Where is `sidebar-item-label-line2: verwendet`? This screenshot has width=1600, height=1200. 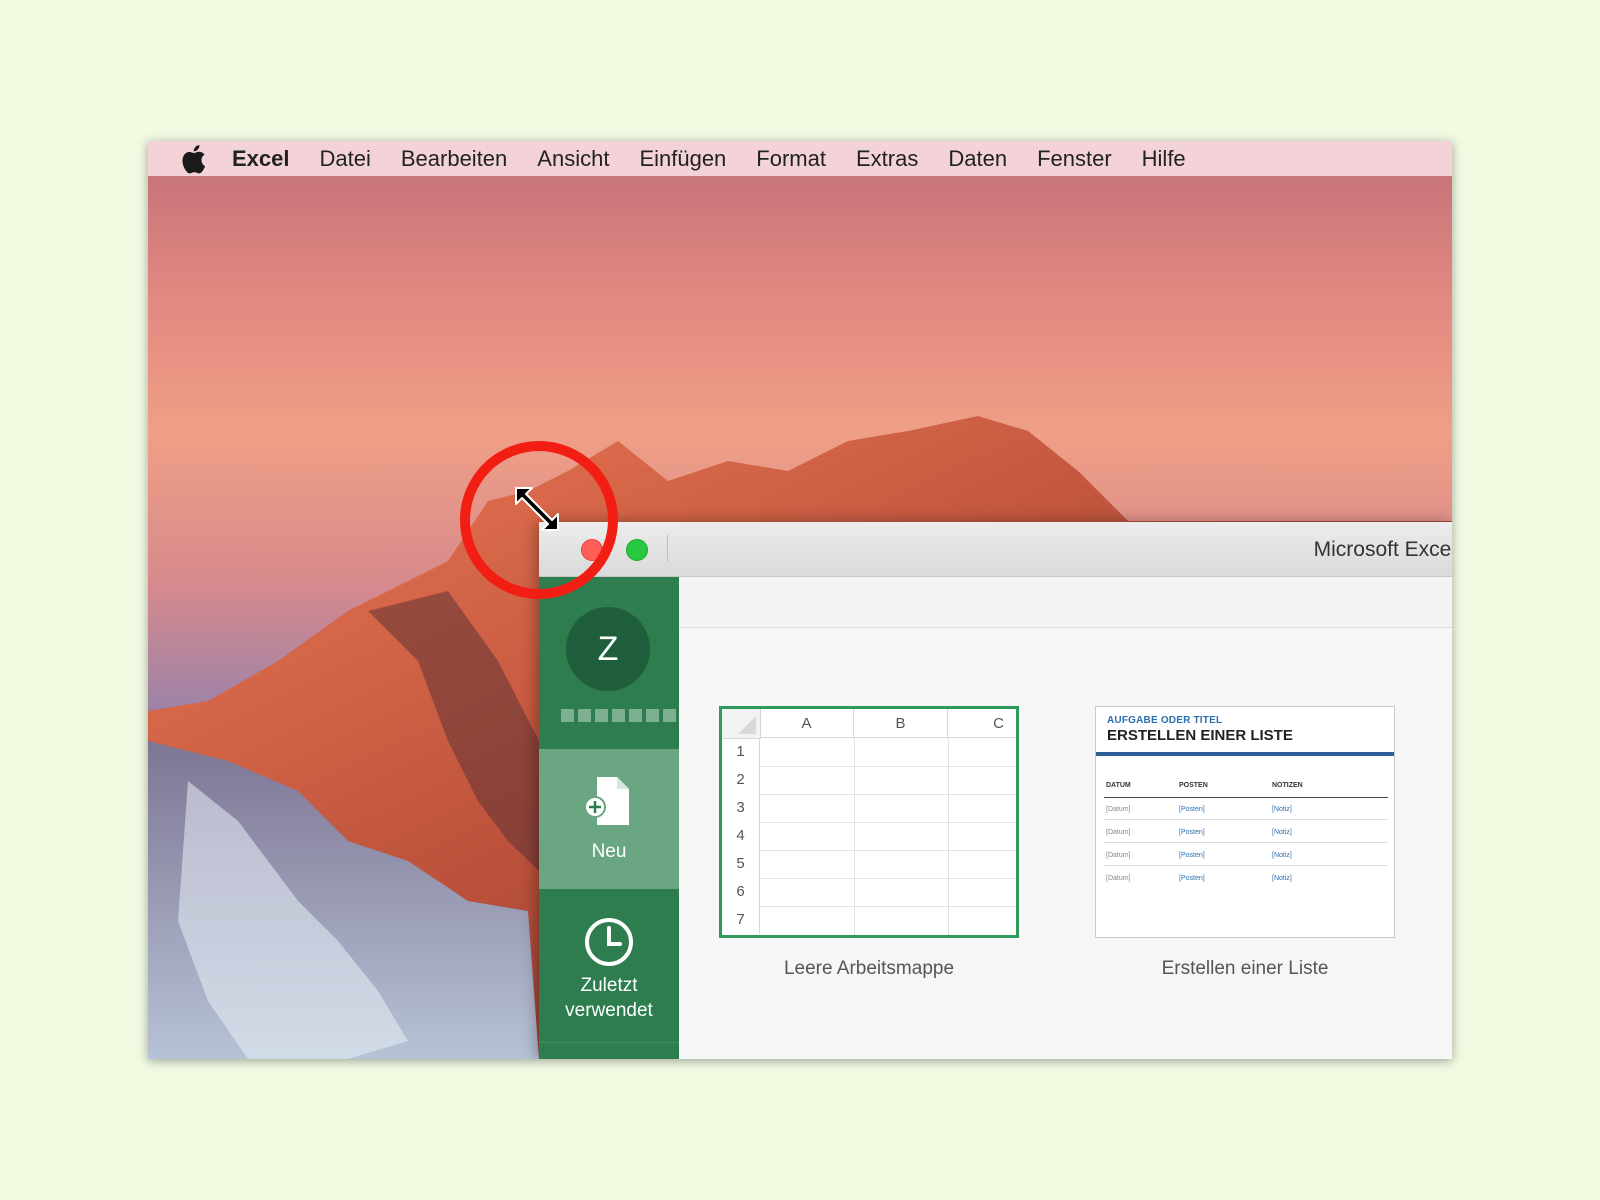 sidebar-item-label-line2: verwendet is located at coordinates (609, 1010).